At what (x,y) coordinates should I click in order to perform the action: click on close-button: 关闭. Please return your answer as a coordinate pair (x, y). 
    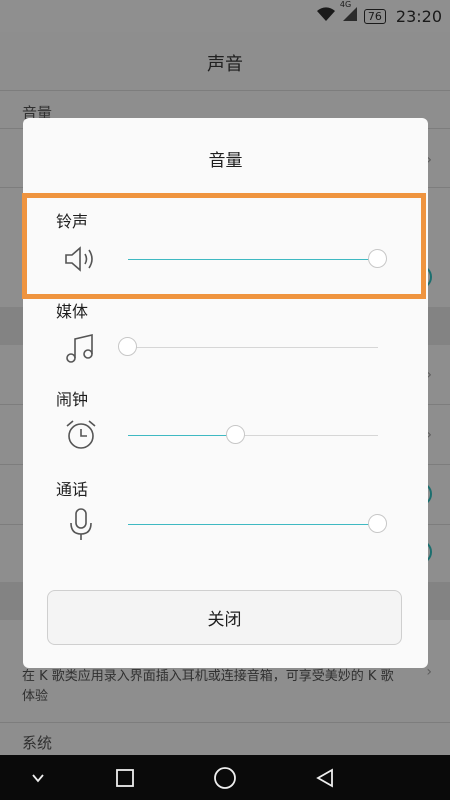
    Looking at the image, I should click on (224, 617).